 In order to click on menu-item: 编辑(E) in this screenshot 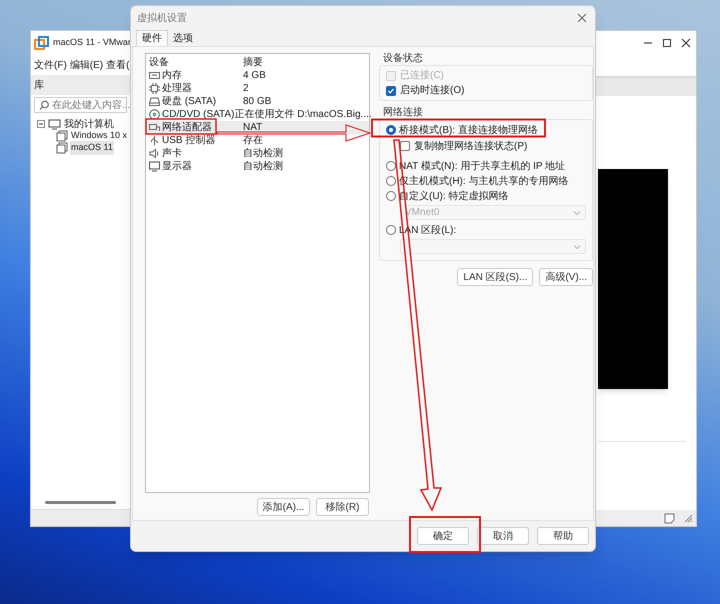, I will do `click(87, 65)`.